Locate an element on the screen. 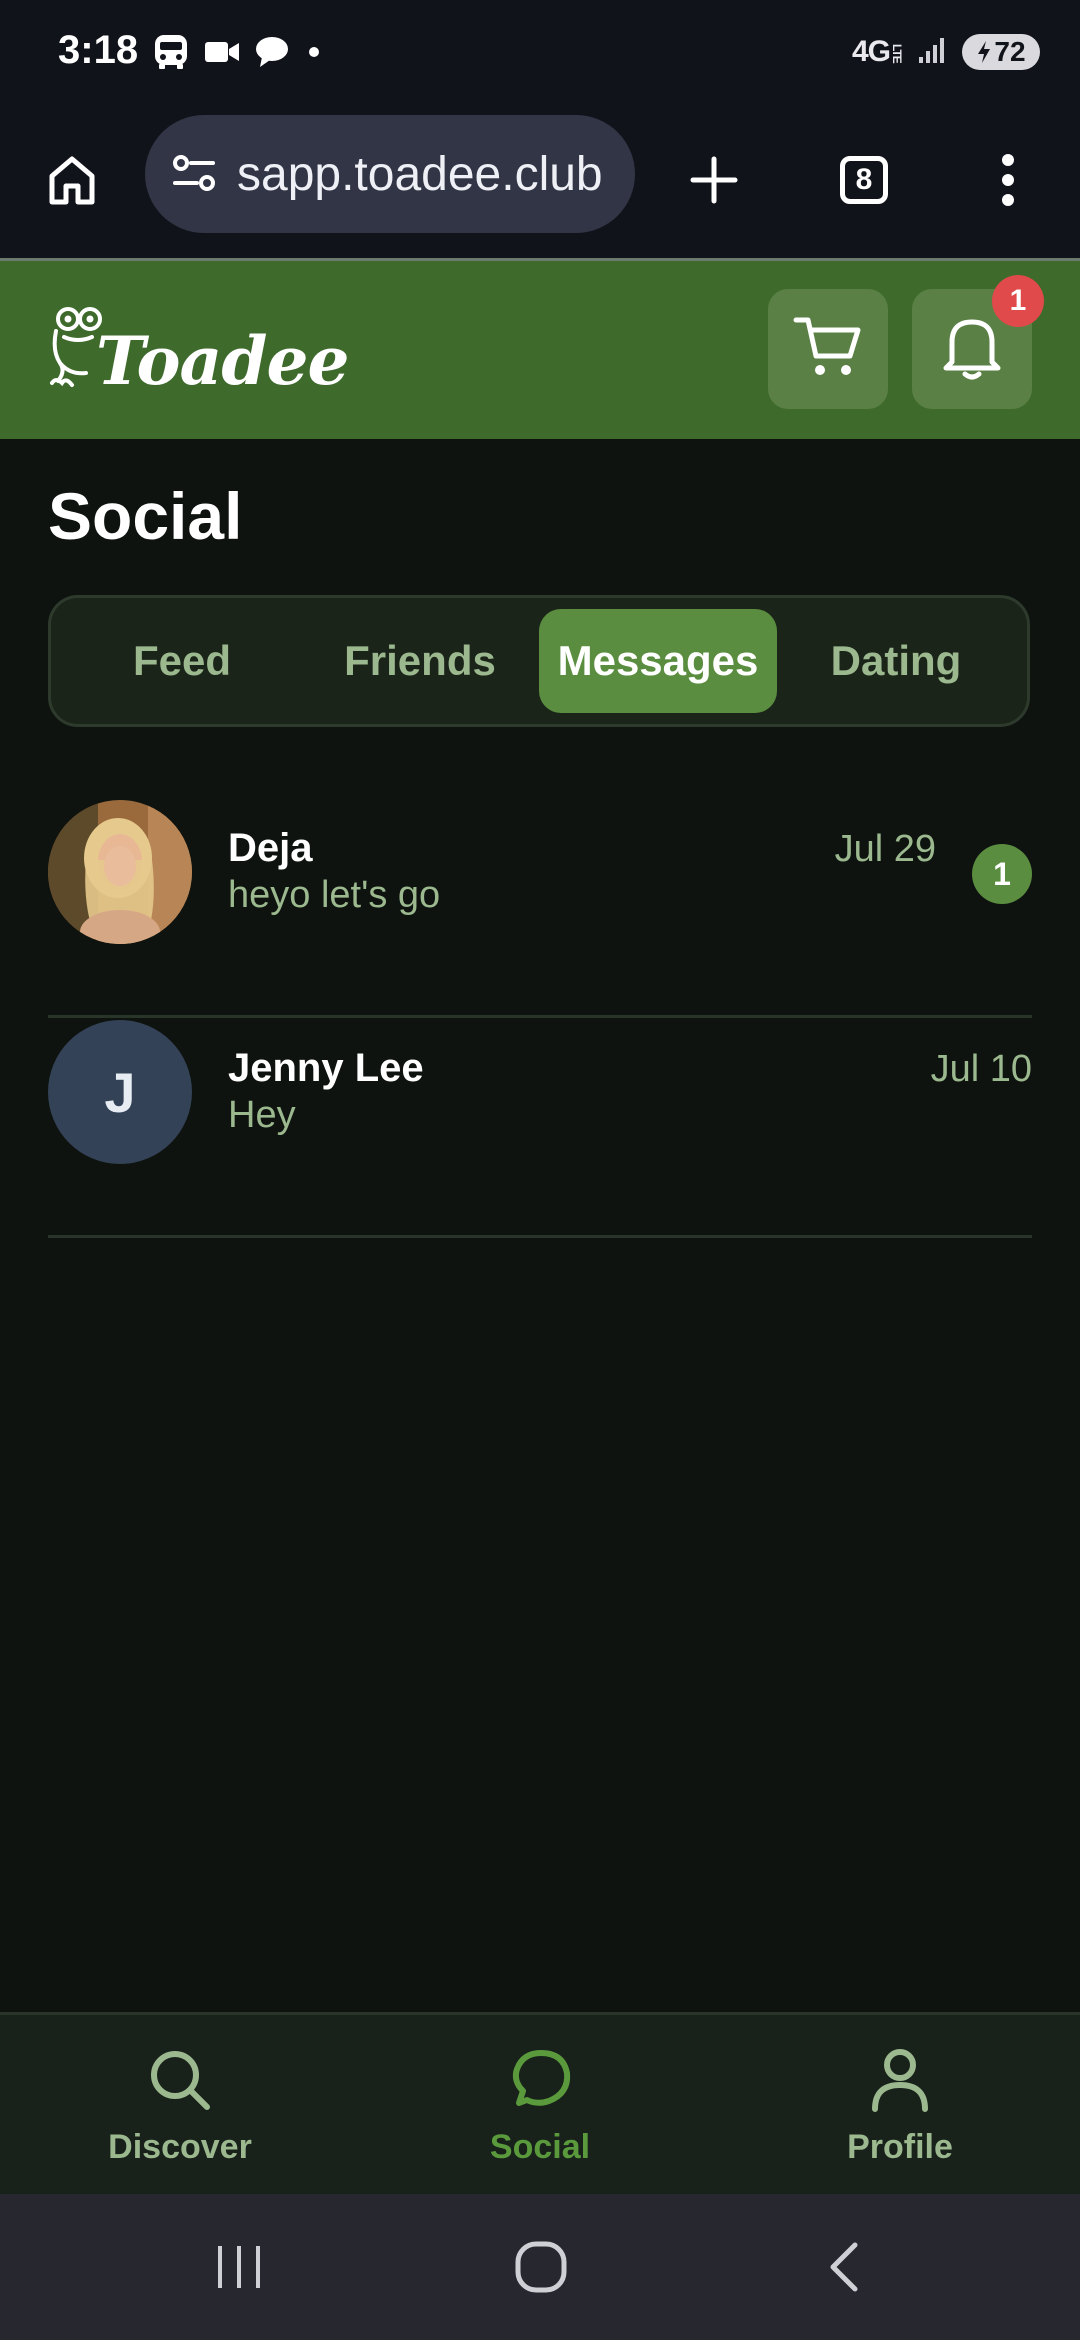  status-bar: 3:18 4GLTE 72 is located at coordinates (540, 55).